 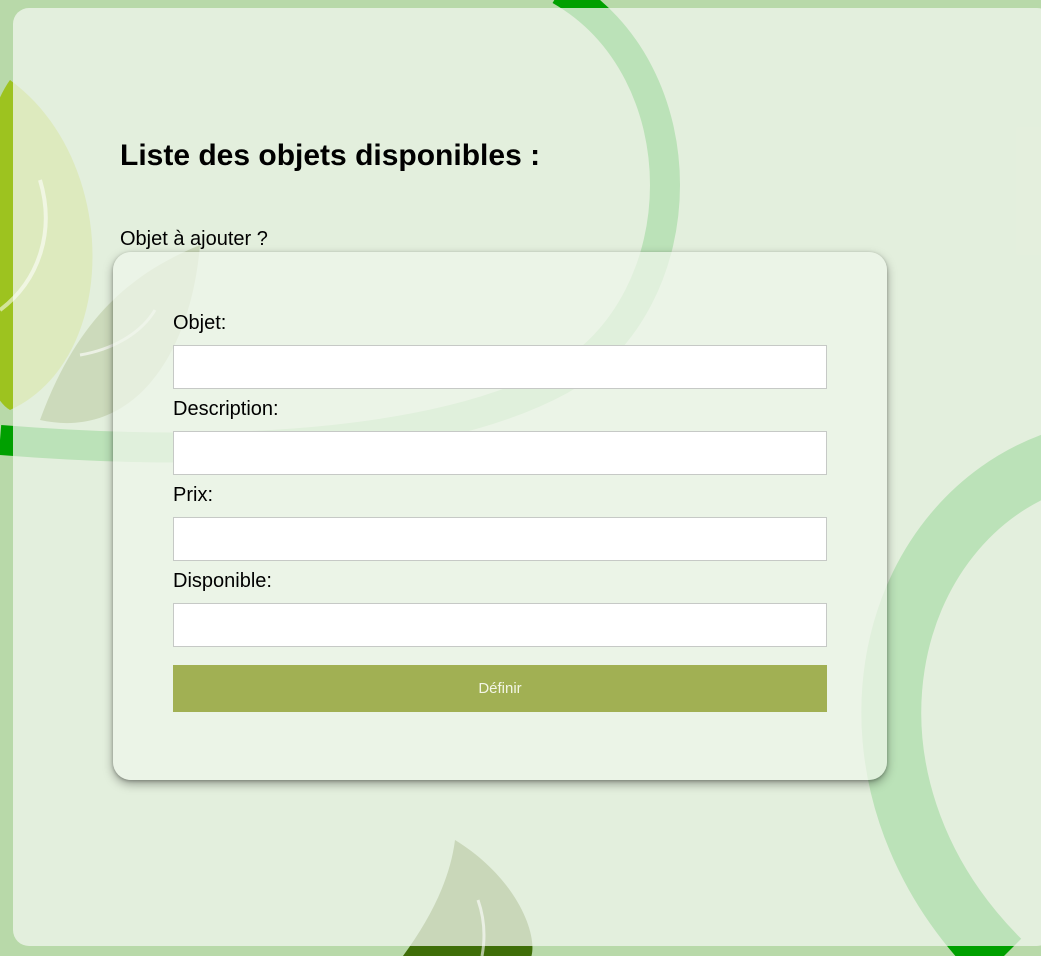 I want to click on leaf-vein-decoration, so click(x=24, y=245).